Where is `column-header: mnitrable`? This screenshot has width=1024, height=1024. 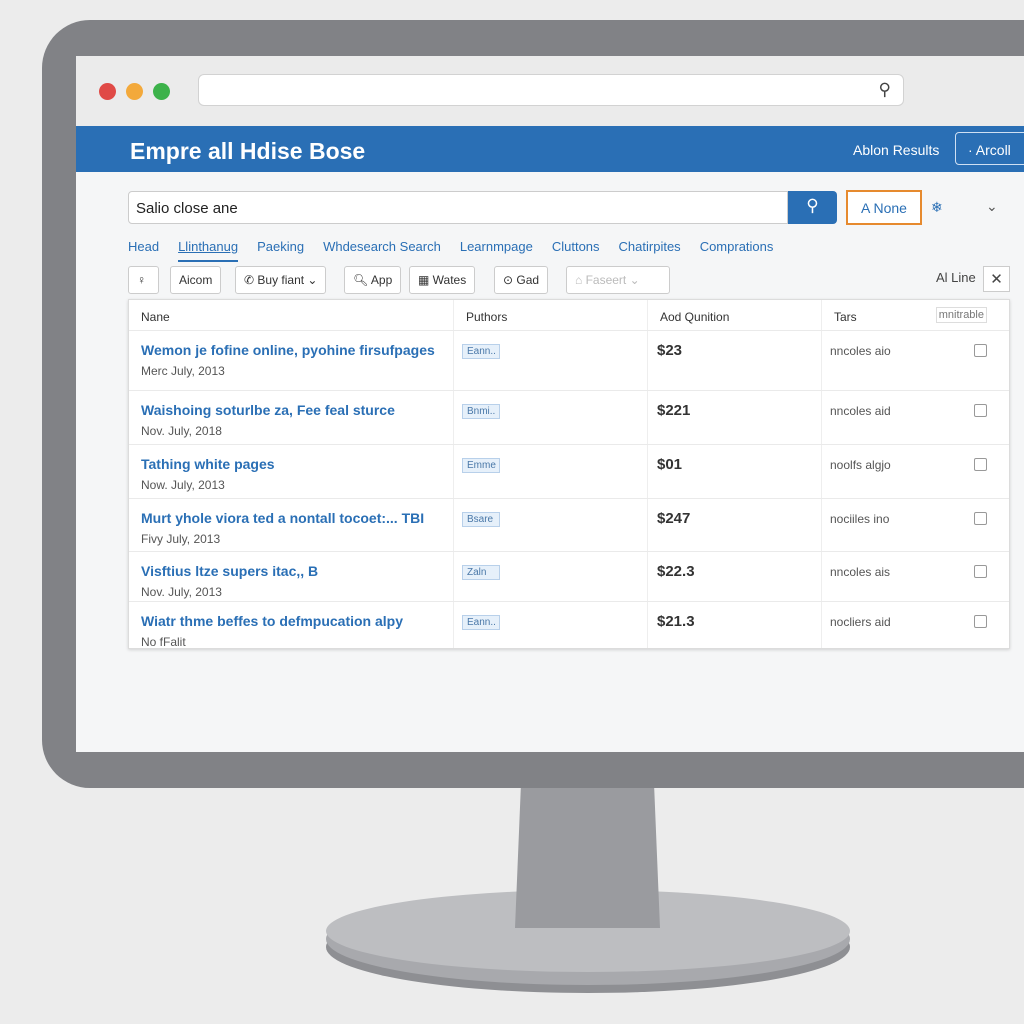 column-header: mnitrable is located at coordinates (961, 315).